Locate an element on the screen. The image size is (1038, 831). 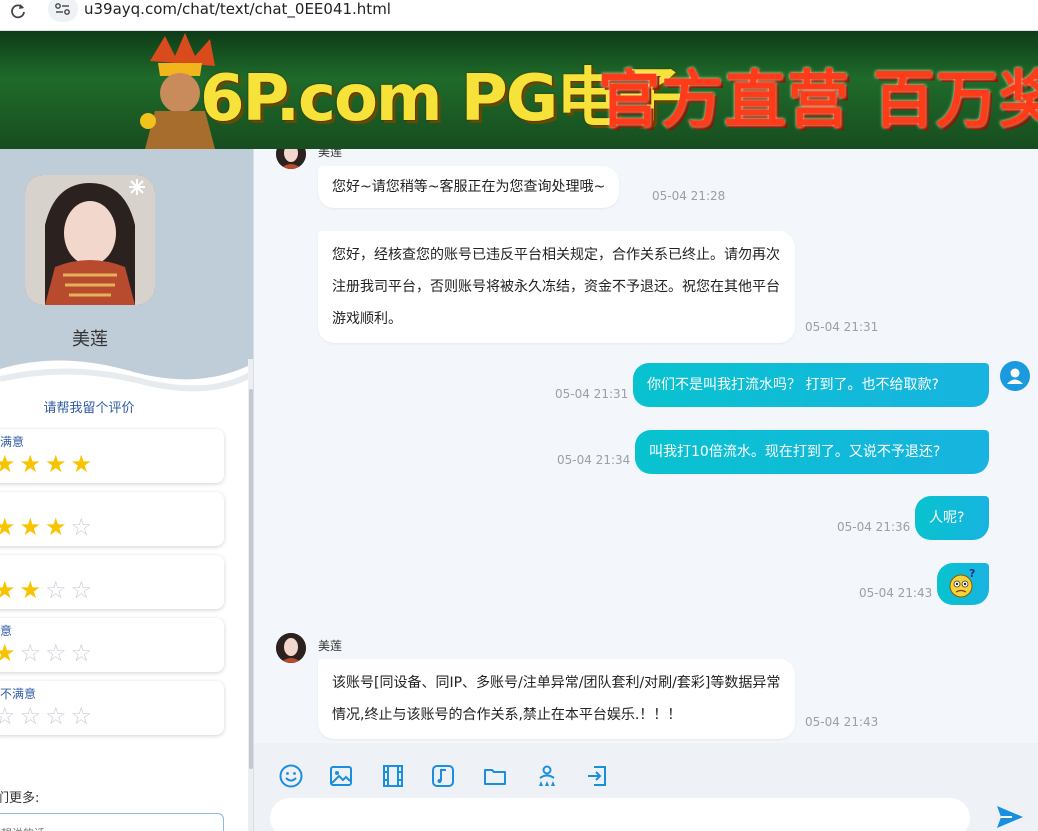
message-composer is located at coordinates (646, 813).